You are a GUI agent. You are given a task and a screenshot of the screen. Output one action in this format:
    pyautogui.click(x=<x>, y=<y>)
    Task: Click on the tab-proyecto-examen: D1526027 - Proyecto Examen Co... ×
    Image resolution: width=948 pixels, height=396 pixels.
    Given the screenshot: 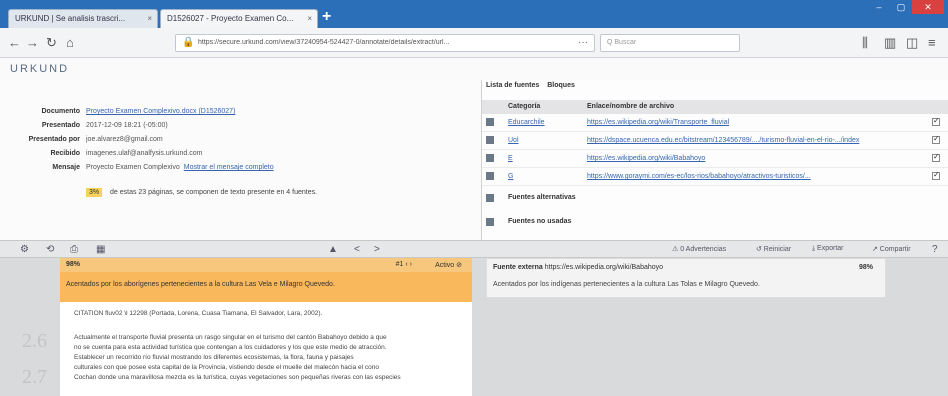 What is the action you would take?
    pyautogui.click(x=239, y=18)
    